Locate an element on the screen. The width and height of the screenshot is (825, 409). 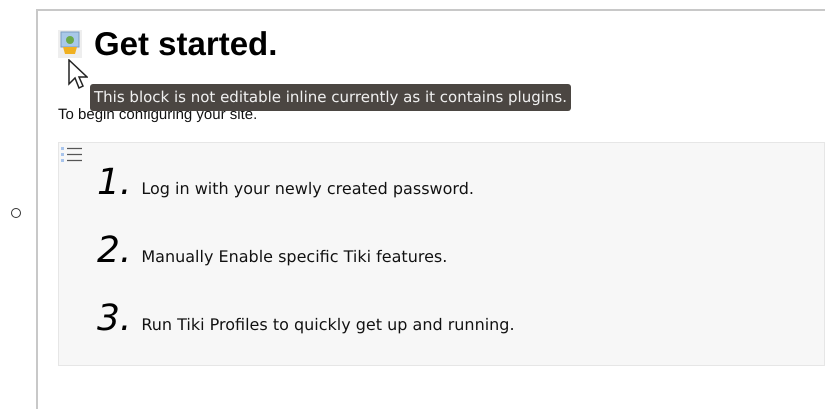
tooltip: This block is not editable inline currently as it contains plugins. is located at coordinates (331, 97).